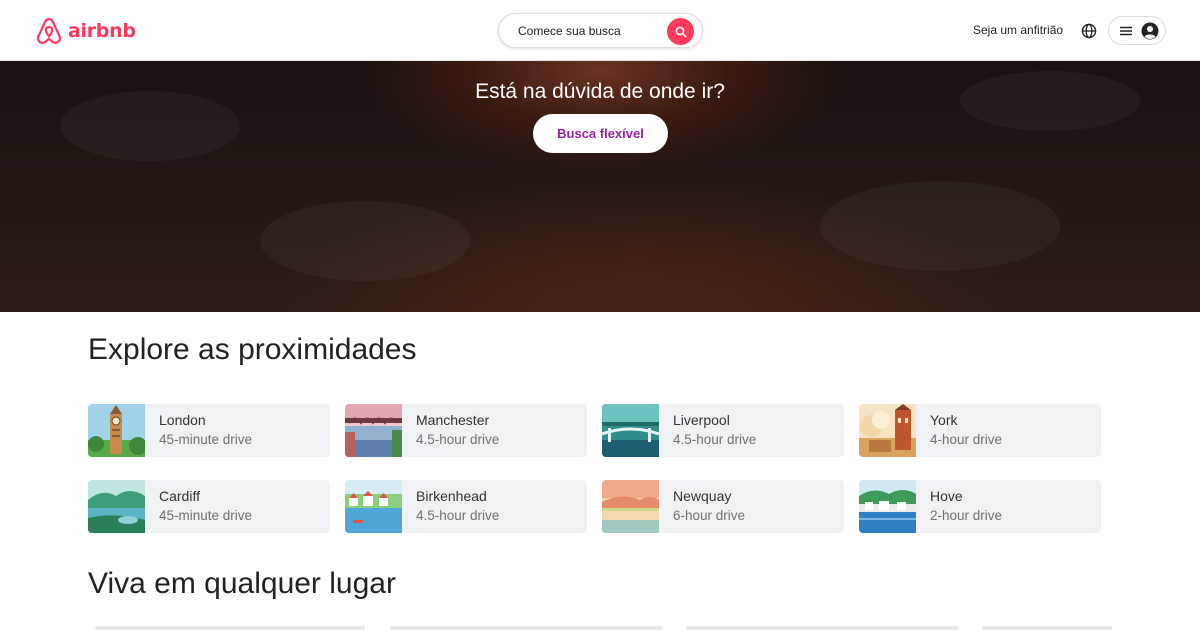 Image resolution: width=1200 pixels, height=630 pixels. Describe the element at coordinates (966, 515) in the screenshot. I see `destination-drive-time: 2-hour drive` at that location.